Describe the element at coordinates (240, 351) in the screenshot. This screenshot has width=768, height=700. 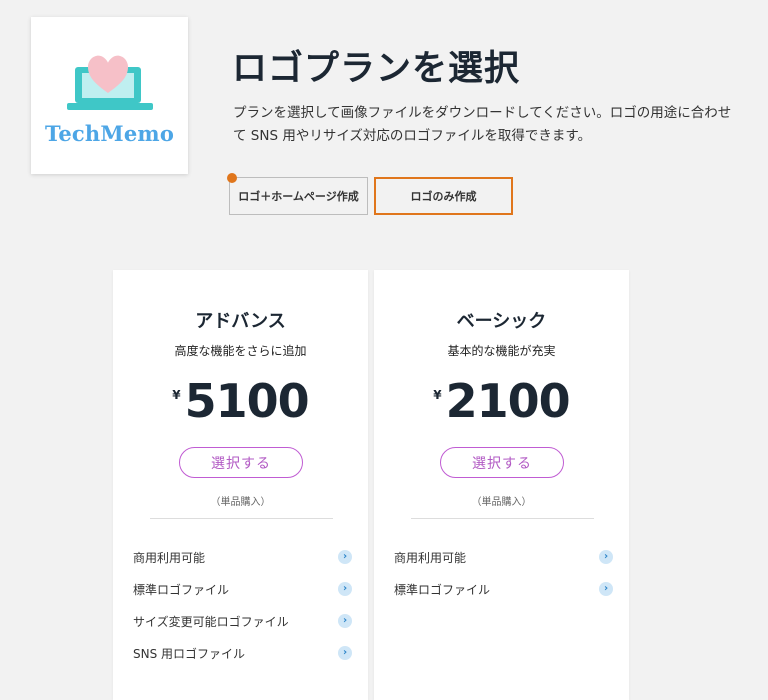
I see `plan-subtitle: 高度な機能をさらに追加` at that location.